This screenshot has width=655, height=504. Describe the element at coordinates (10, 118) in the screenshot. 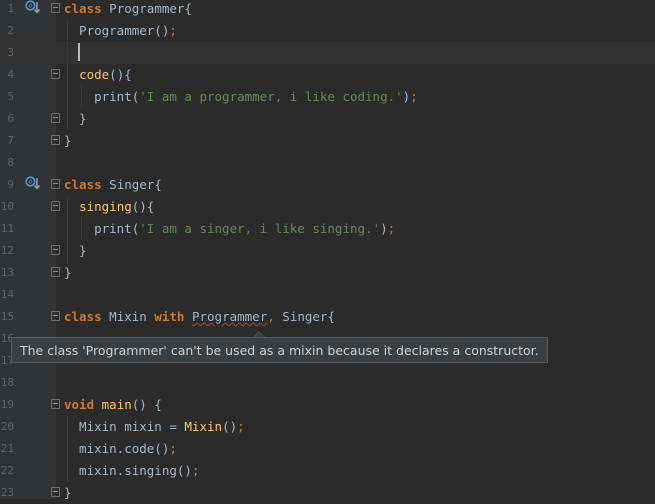

I see `line-number: 6` at that location.